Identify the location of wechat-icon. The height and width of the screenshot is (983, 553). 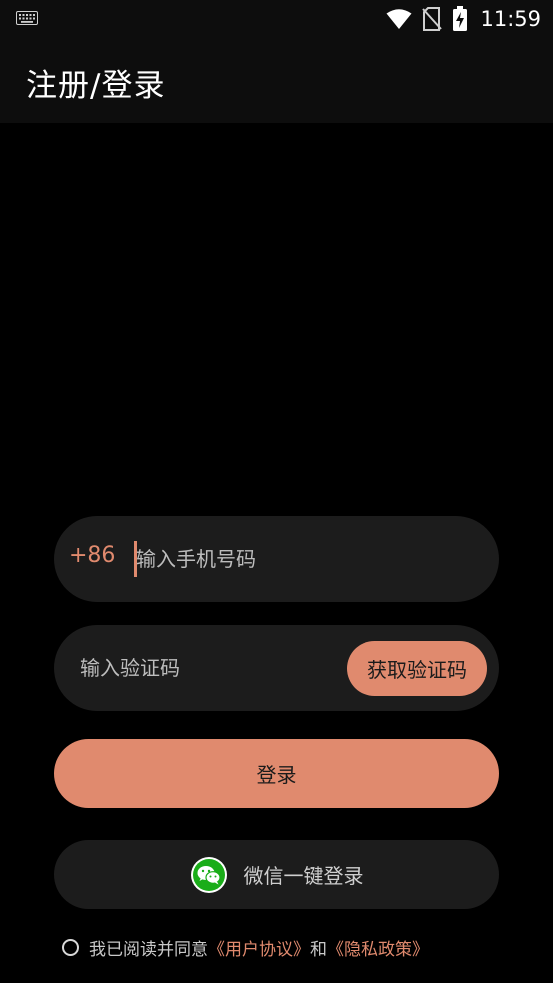
(208, 874).